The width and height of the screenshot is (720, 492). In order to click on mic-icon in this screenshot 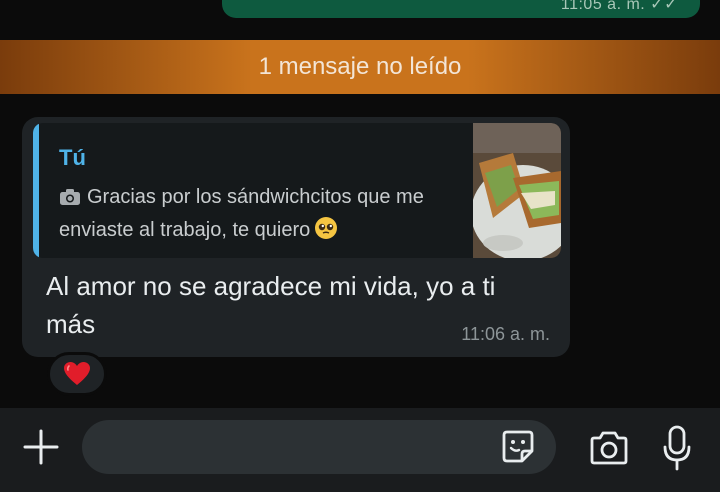, I will do `click(677, 448)`.